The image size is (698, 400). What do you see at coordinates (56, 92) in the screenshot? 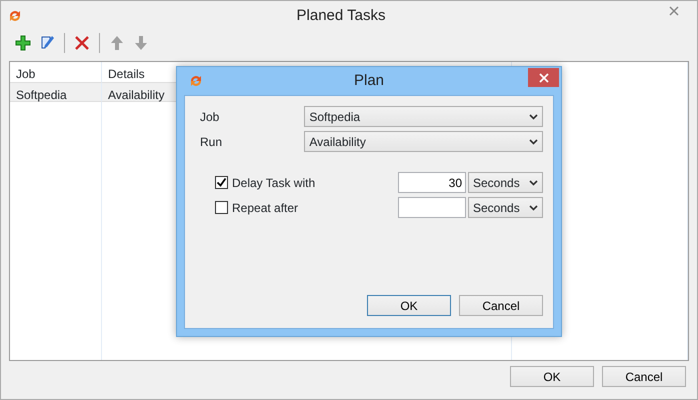
I see `table-cell: Softpedia` at bounding box center [56, 92].